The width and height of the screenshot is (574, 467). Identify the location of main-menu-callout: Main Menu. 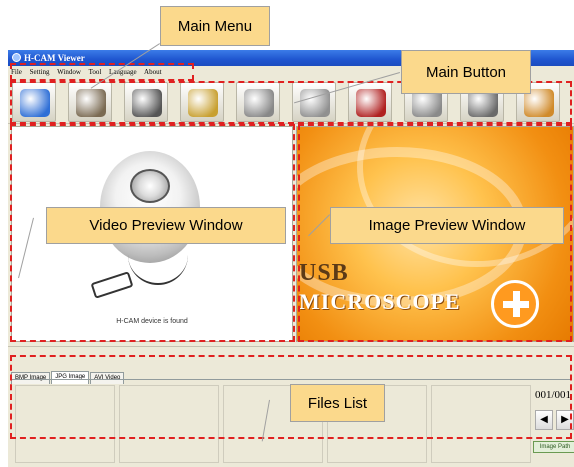
(215, 26).